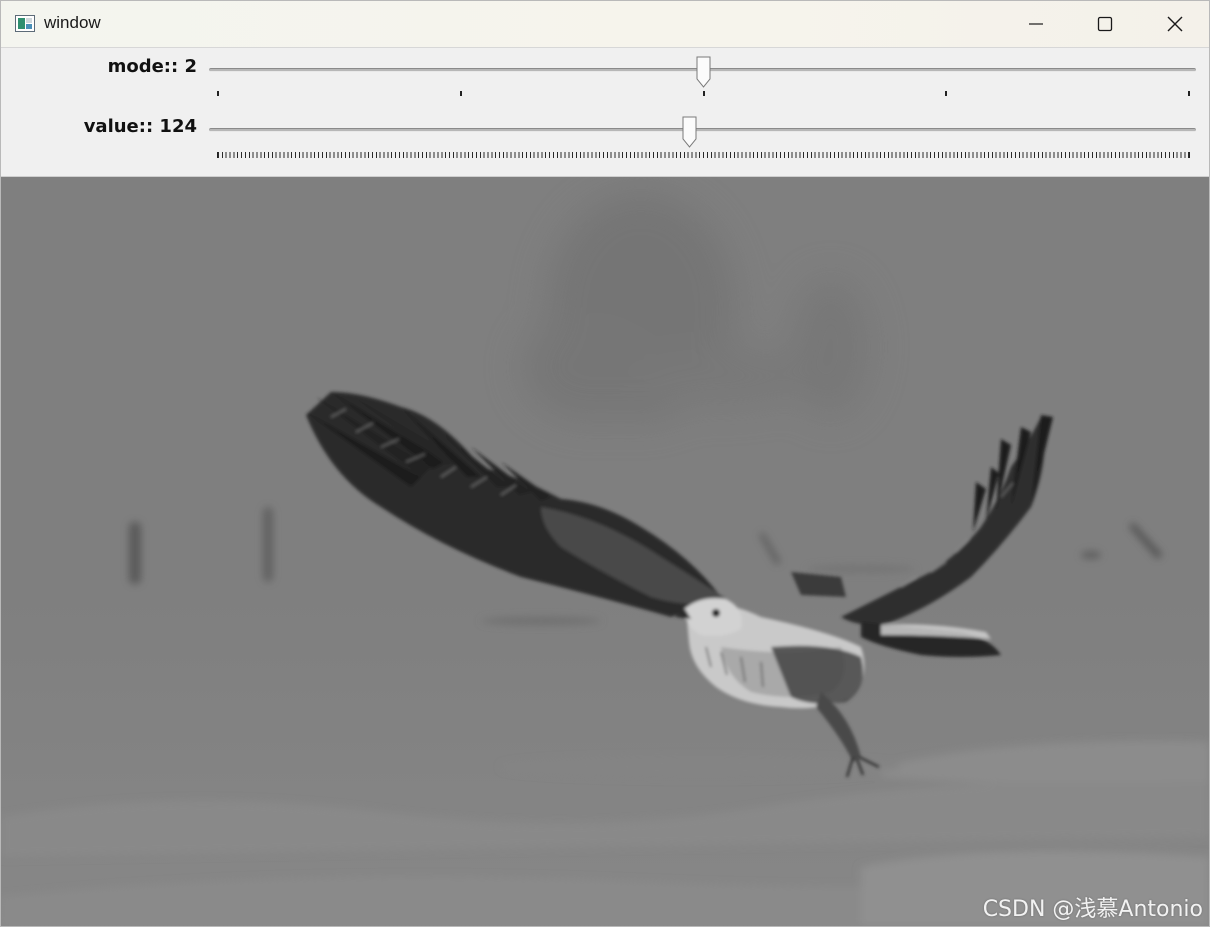 This screenshot has height=927, width=1210. I want to click on minimize-button, so click(1035, 24).